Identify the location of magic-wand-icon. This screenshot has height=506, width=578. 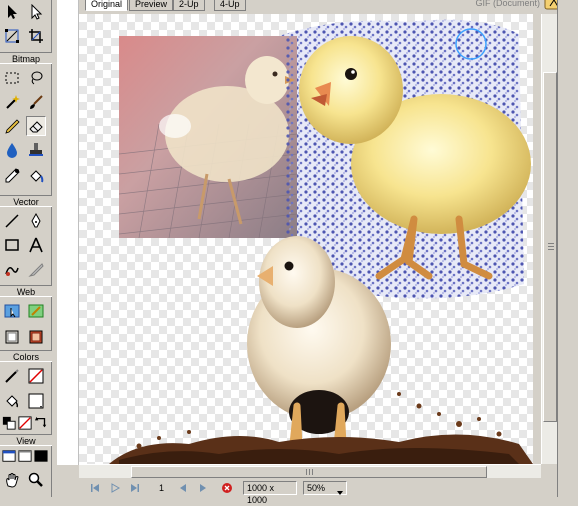
(12, 102).